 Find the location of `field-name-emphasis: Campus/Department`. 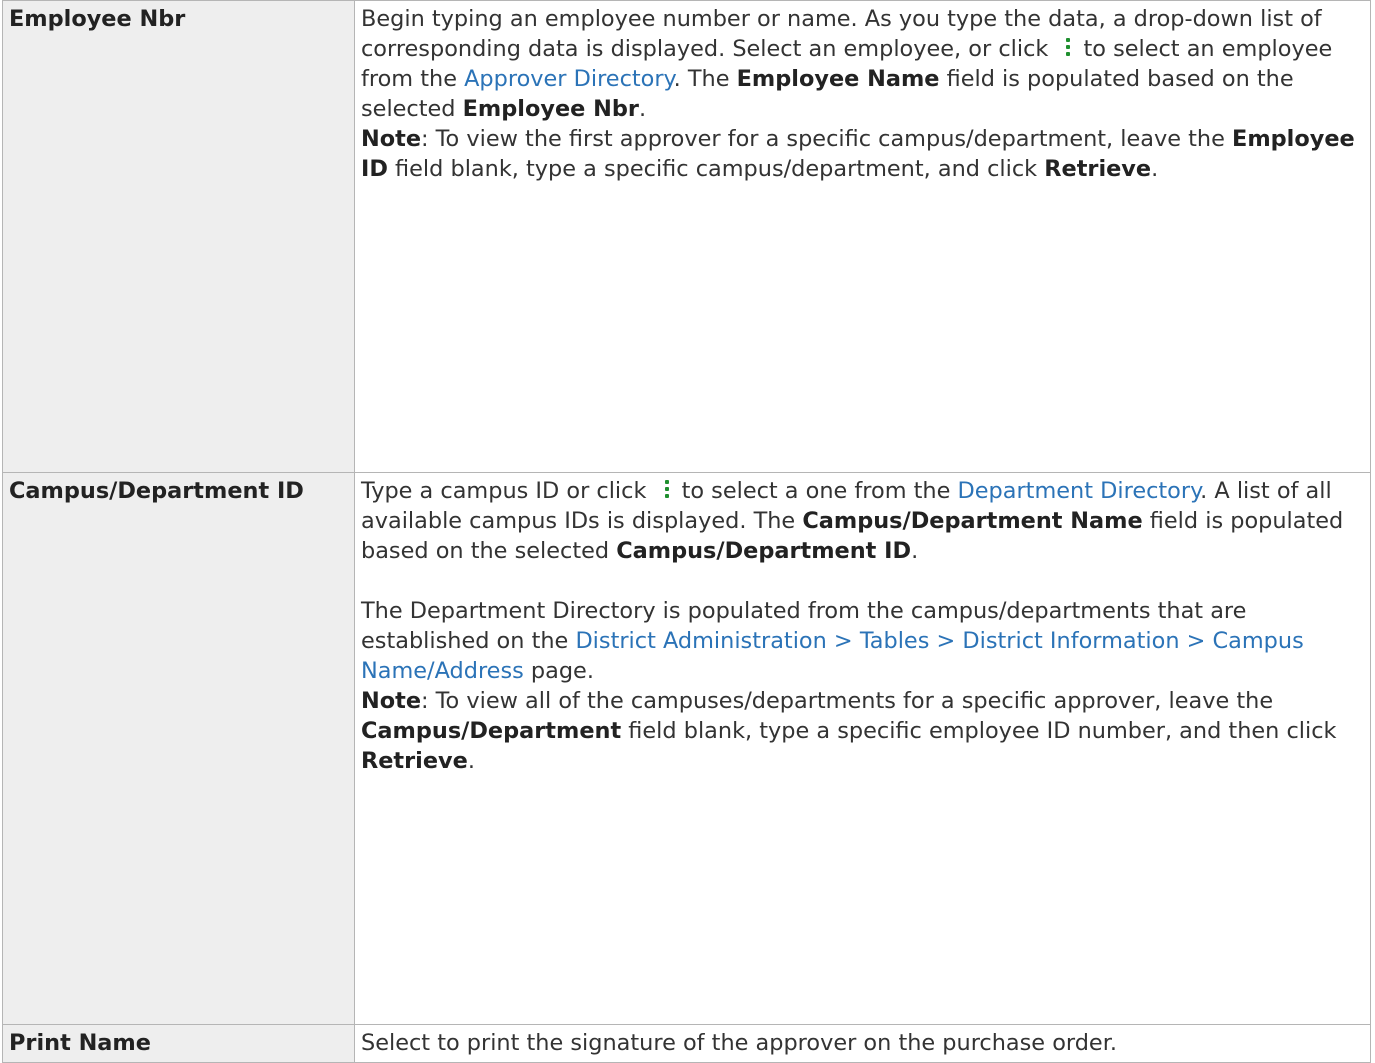

field-name-emphasis: Campus/Department is located at coordinates (491, 731).